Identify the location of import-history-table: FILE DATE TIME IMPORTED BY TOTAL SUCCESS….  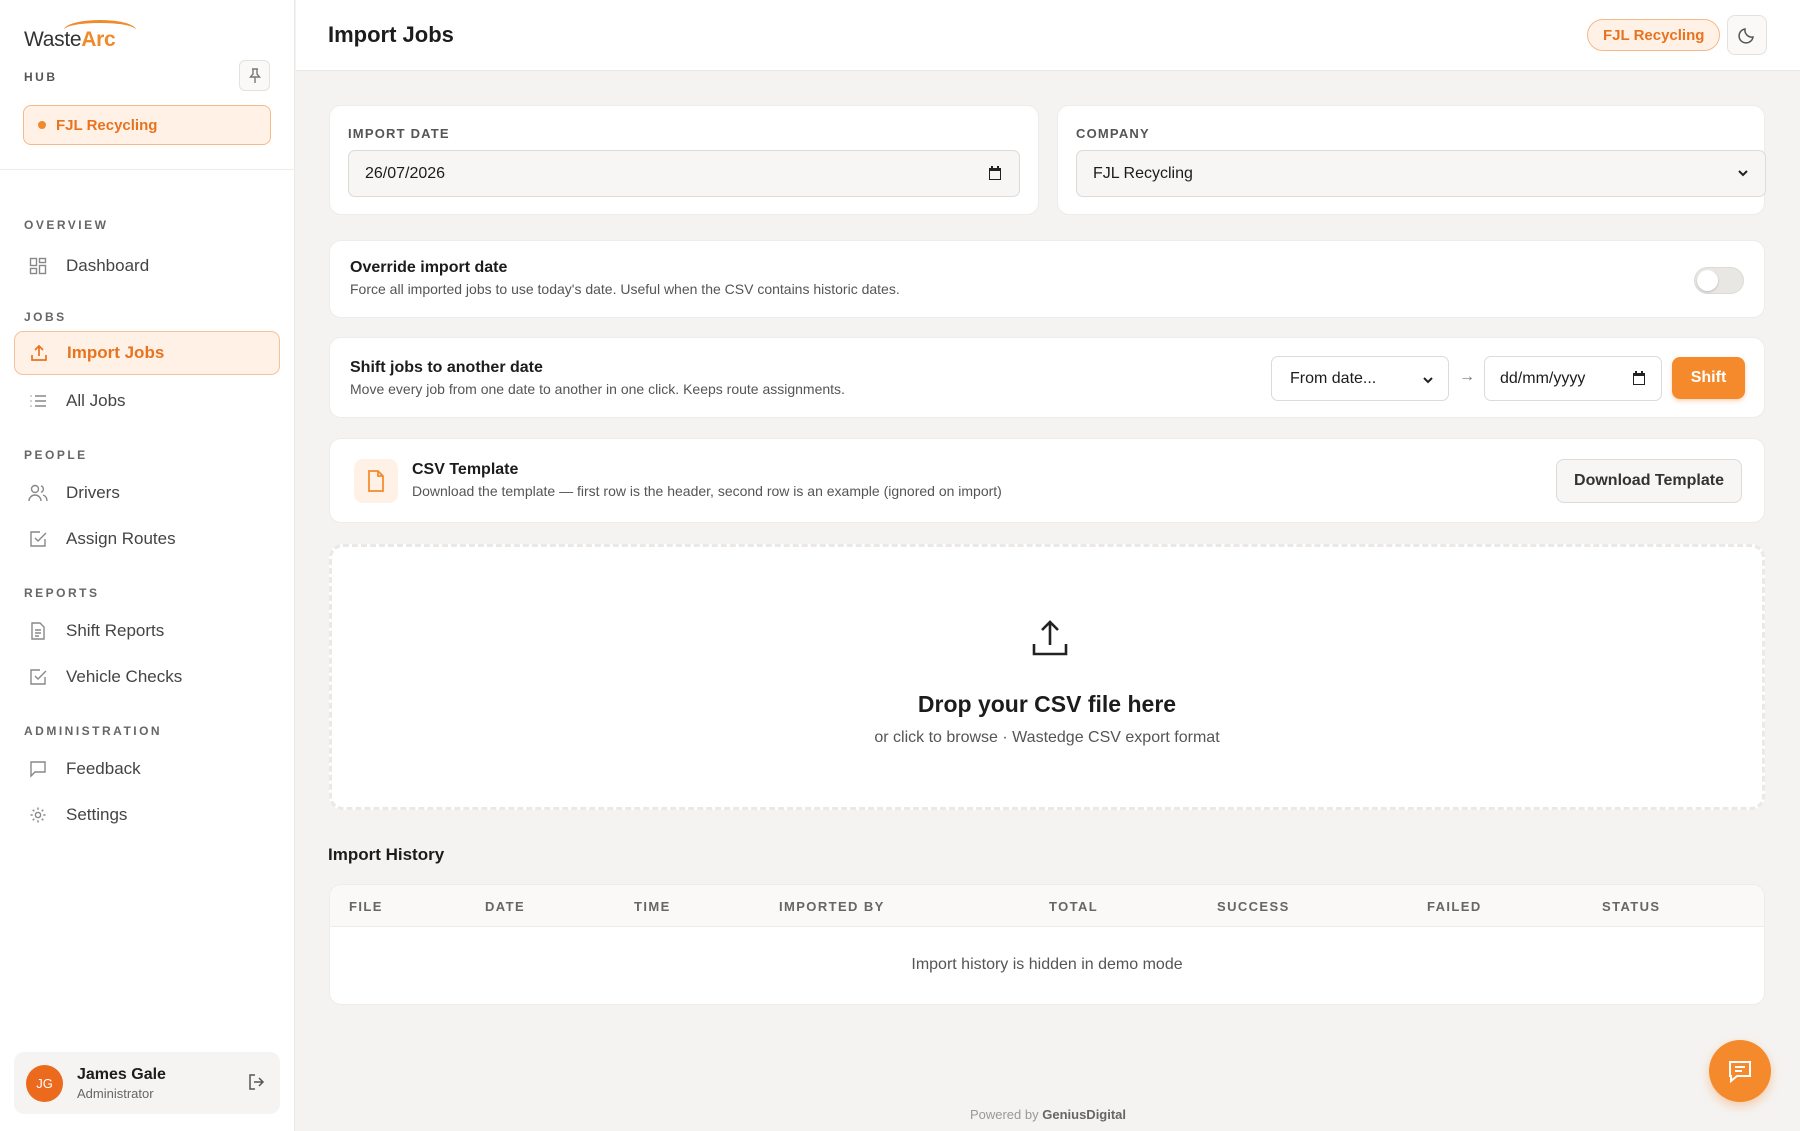
(1047, 944).